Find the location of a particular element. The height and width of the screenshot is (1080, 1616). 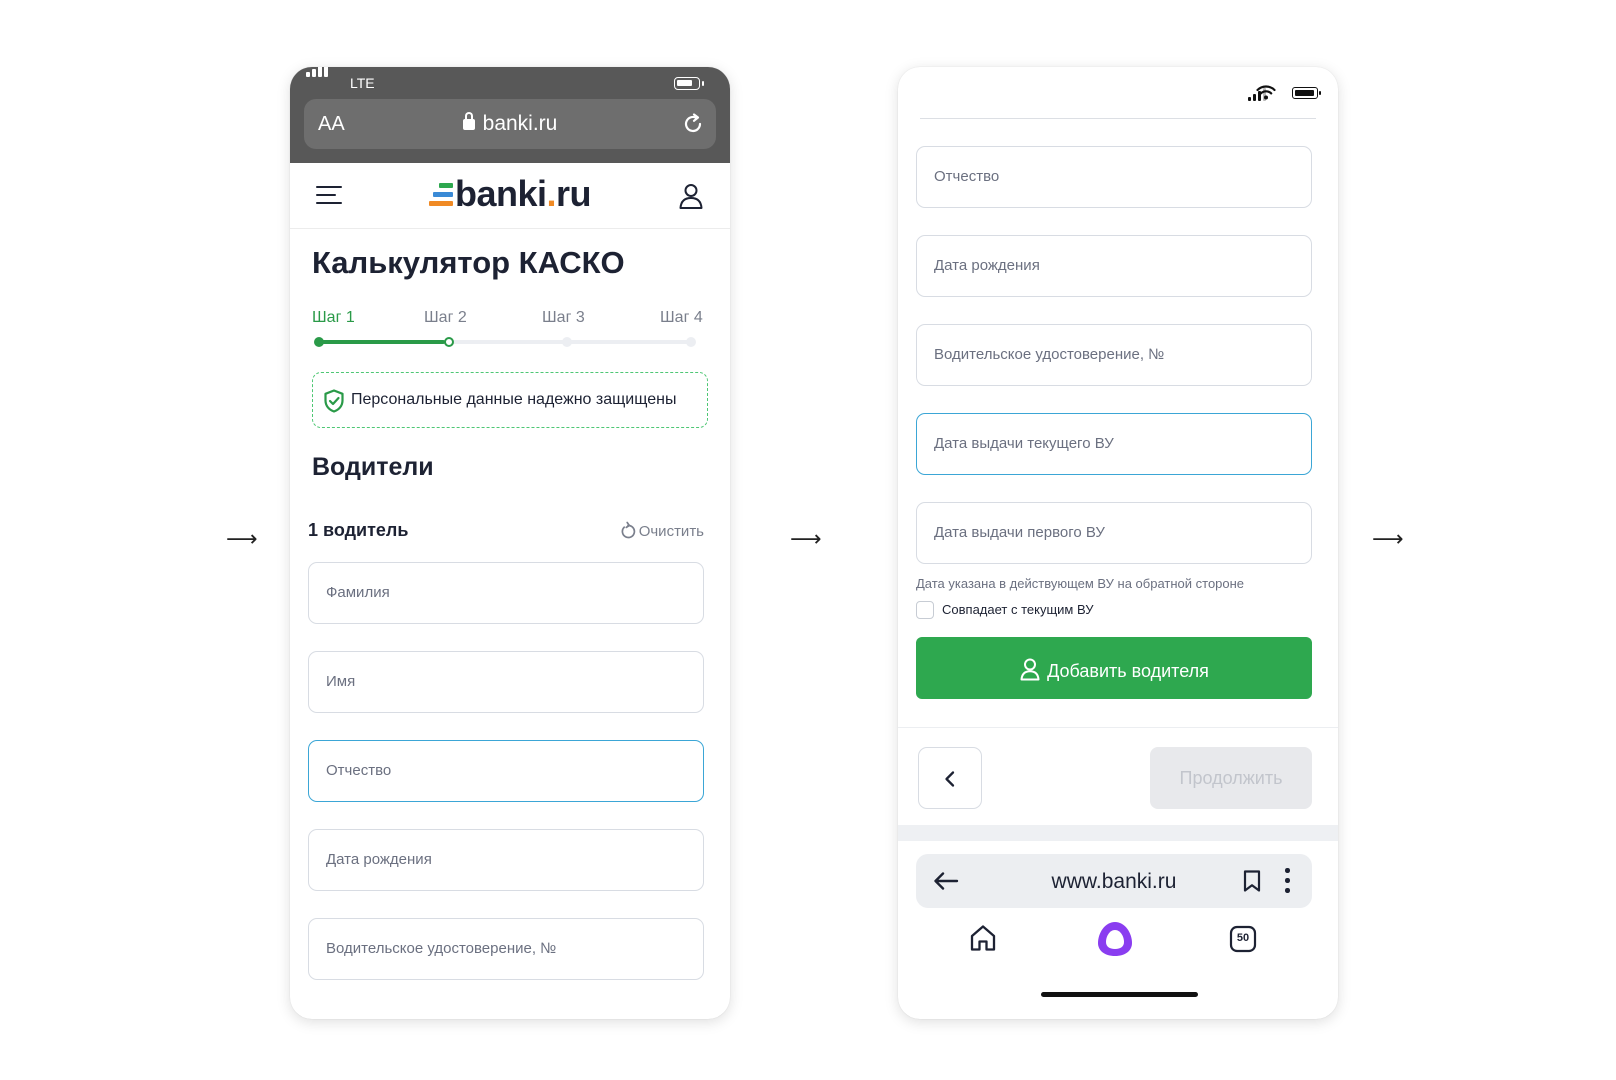

steps-progress-fill is located at coordinates (380, 342).